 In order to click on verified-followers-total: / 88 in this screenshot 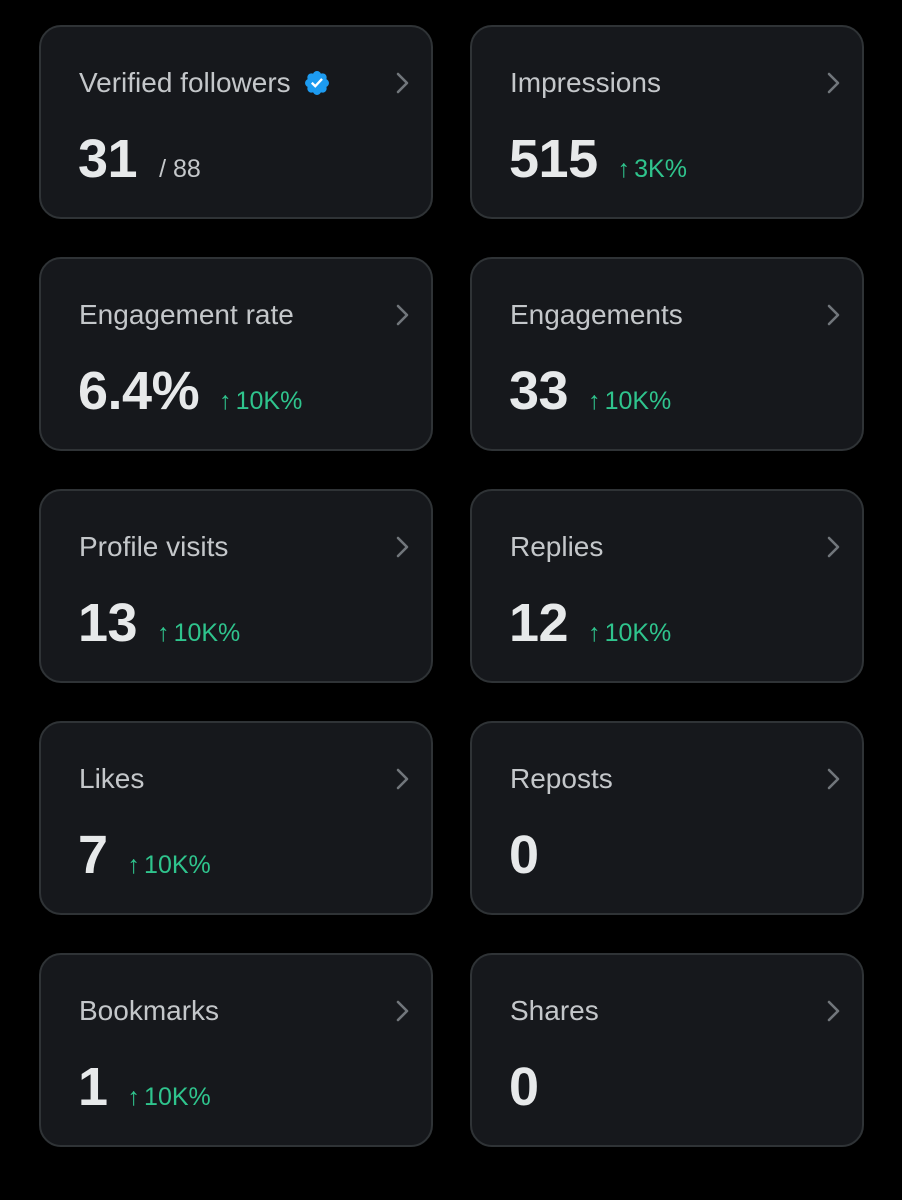, I will do `click(180, 169)`.